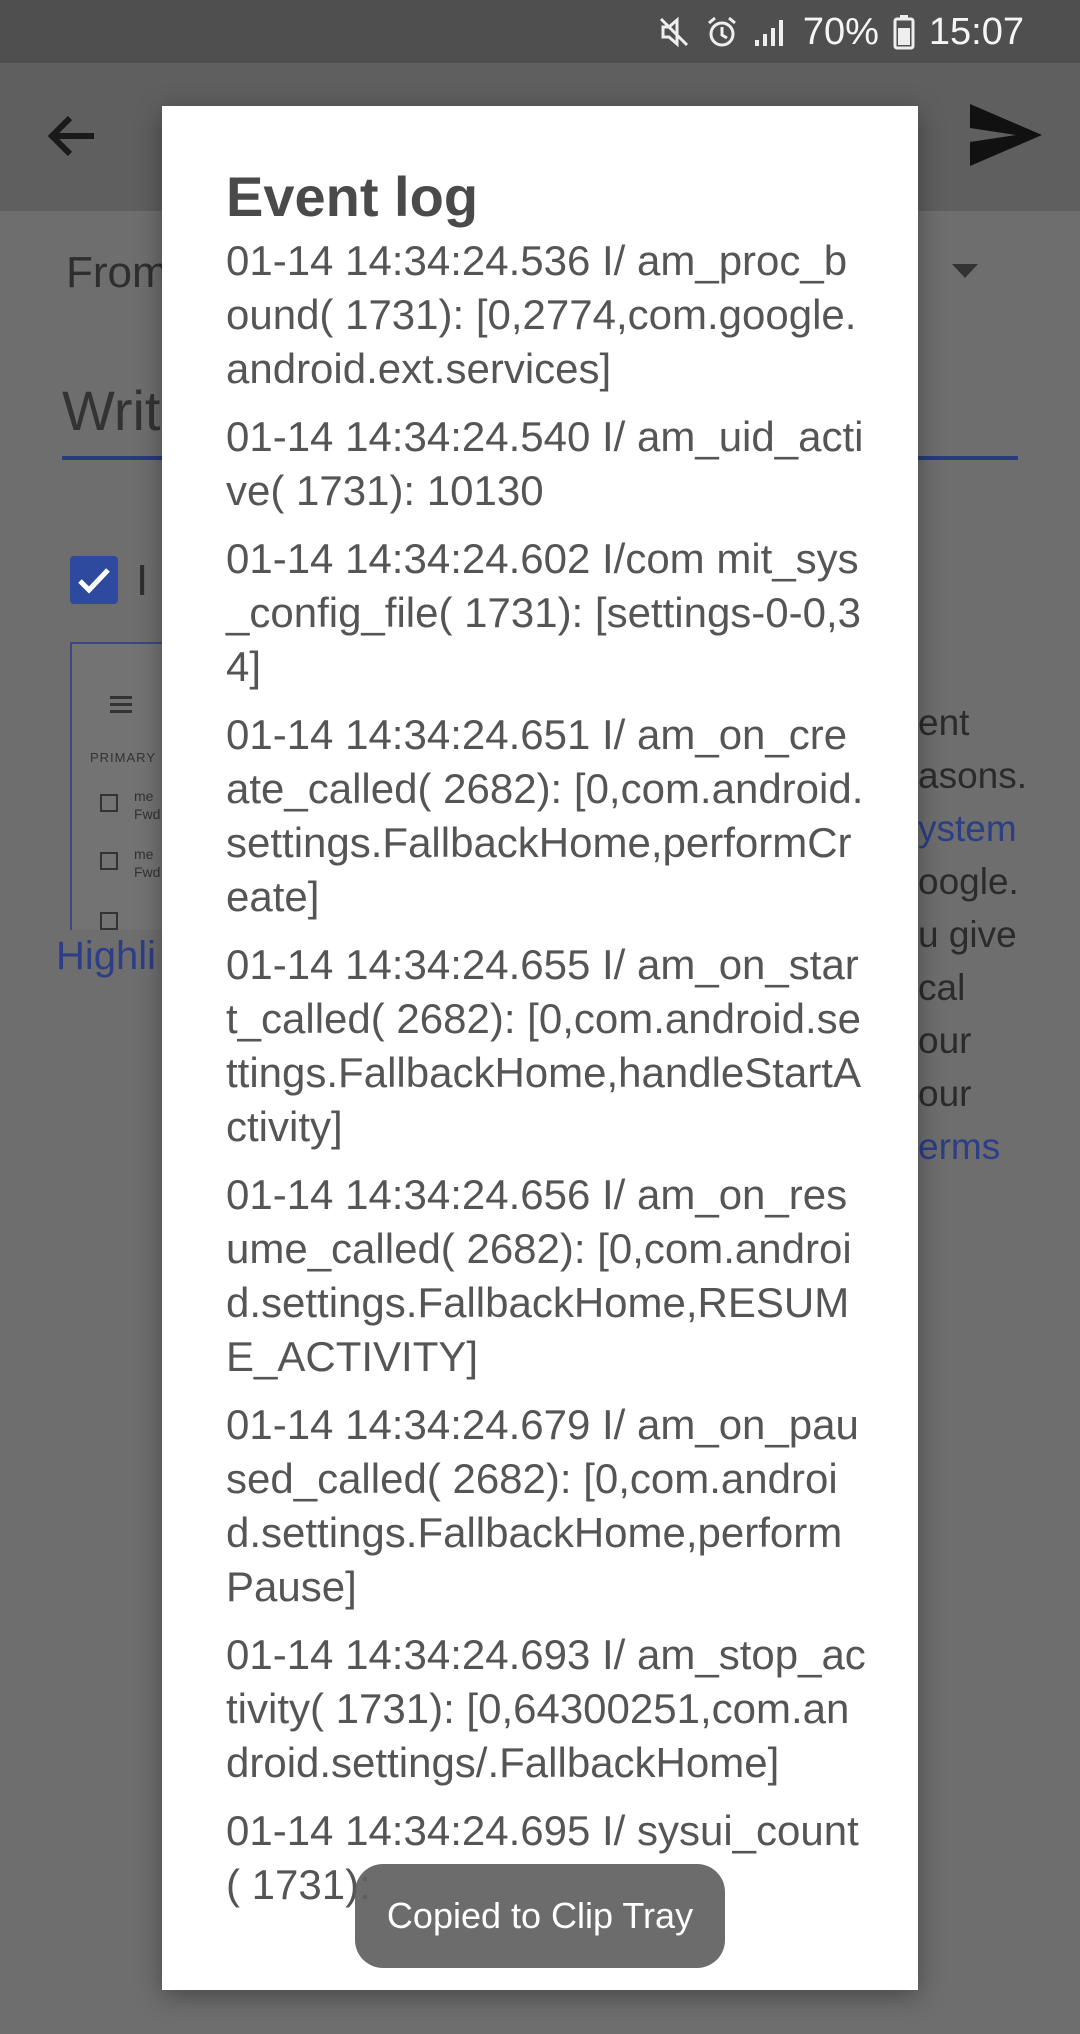  What do you see at coordinates (722, 32) in the screenshot?
I see `alarm-icon` at bounding box center [722, 32].